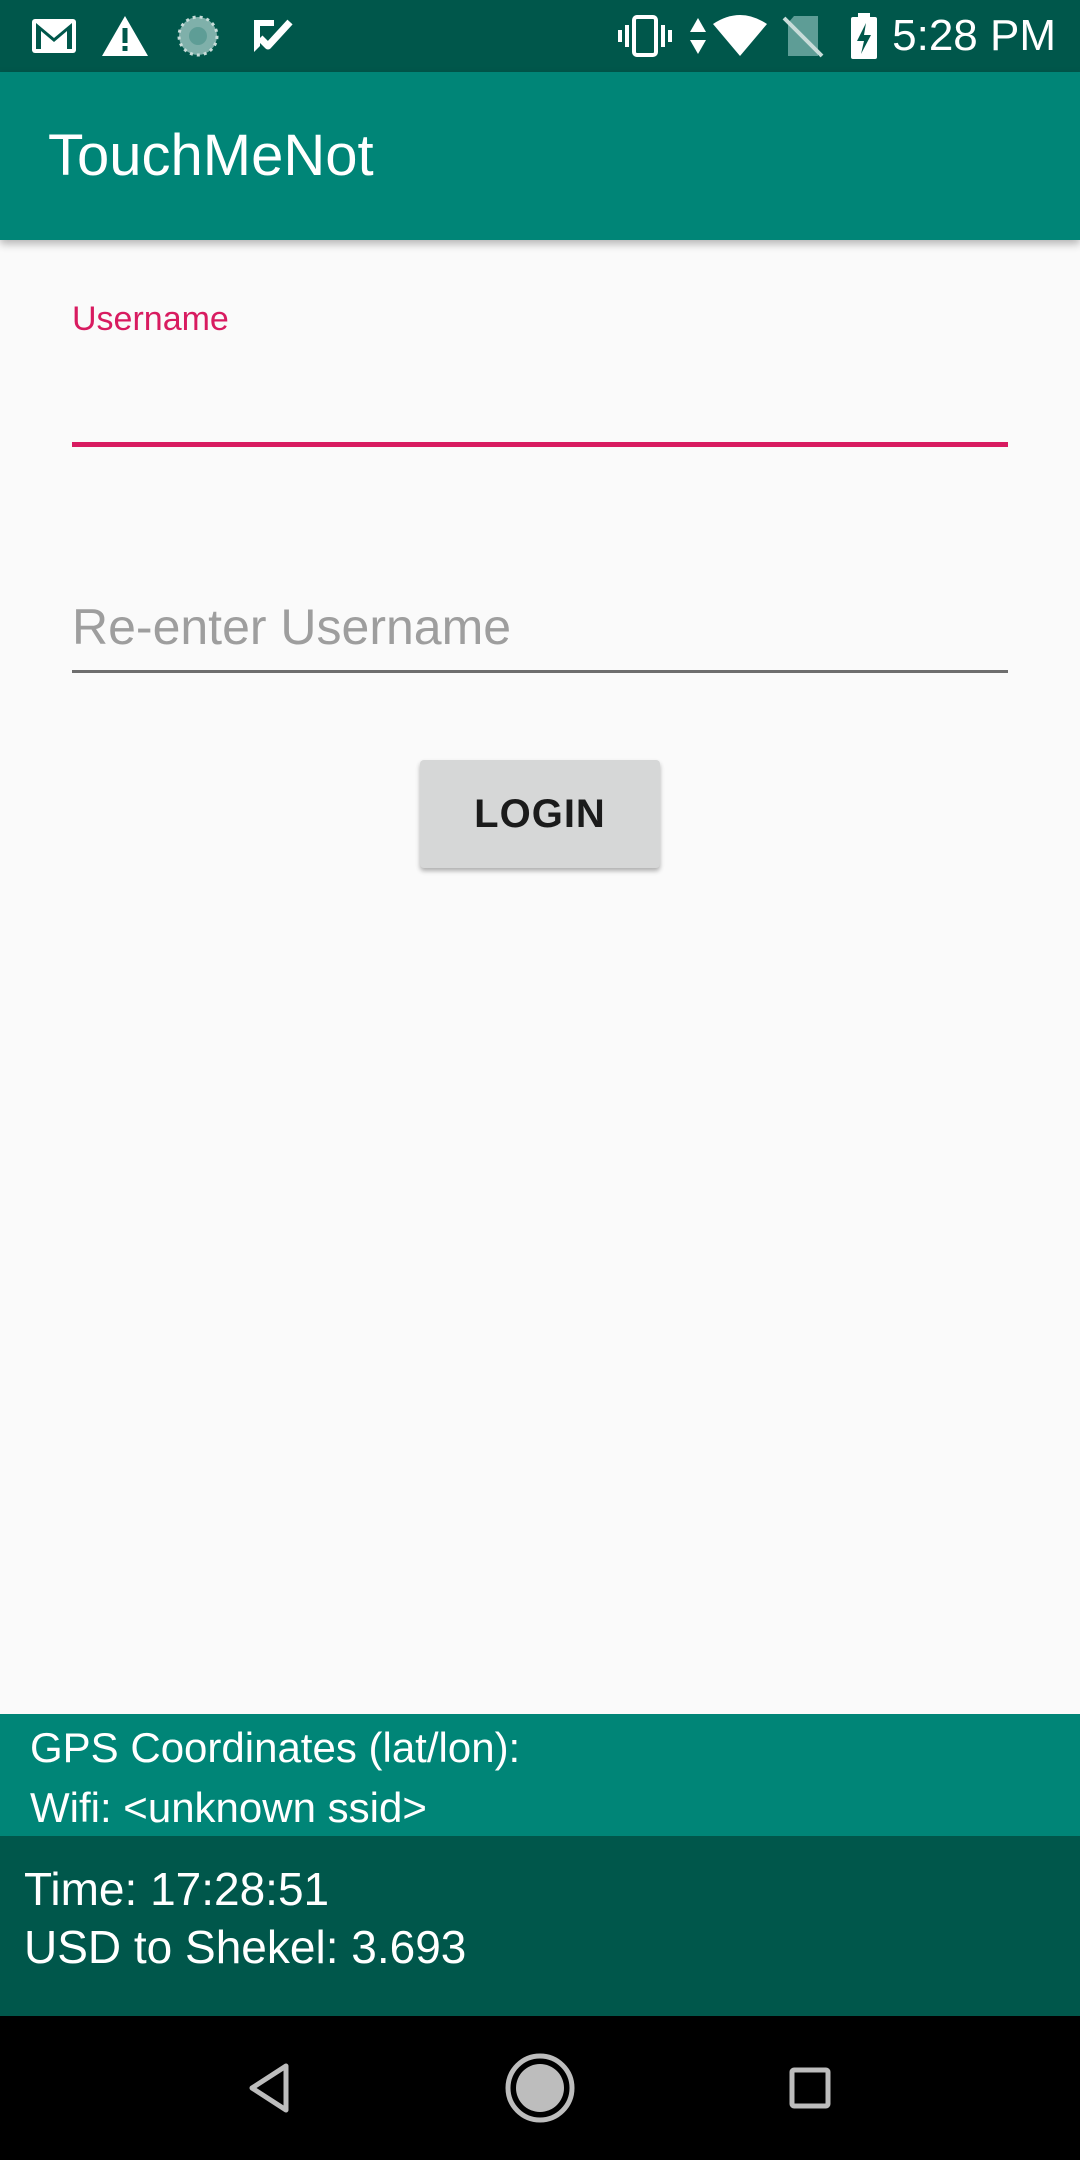 Image resolution: width=1080 pixels, height=2160 pixels. What do you see at coordinates (540, 444) in the screenshot?
I see `username-underline` at bounding box center [540, 444].